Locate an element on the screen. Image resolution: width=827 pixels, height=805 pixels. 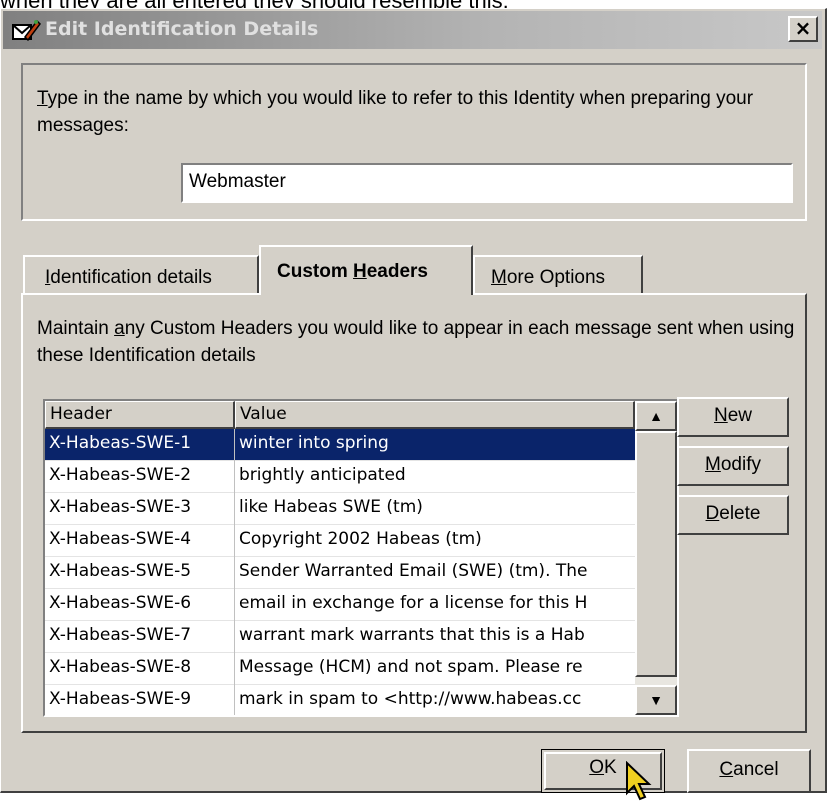
value-cell: winter into spring is located at coordinates (314, 443).